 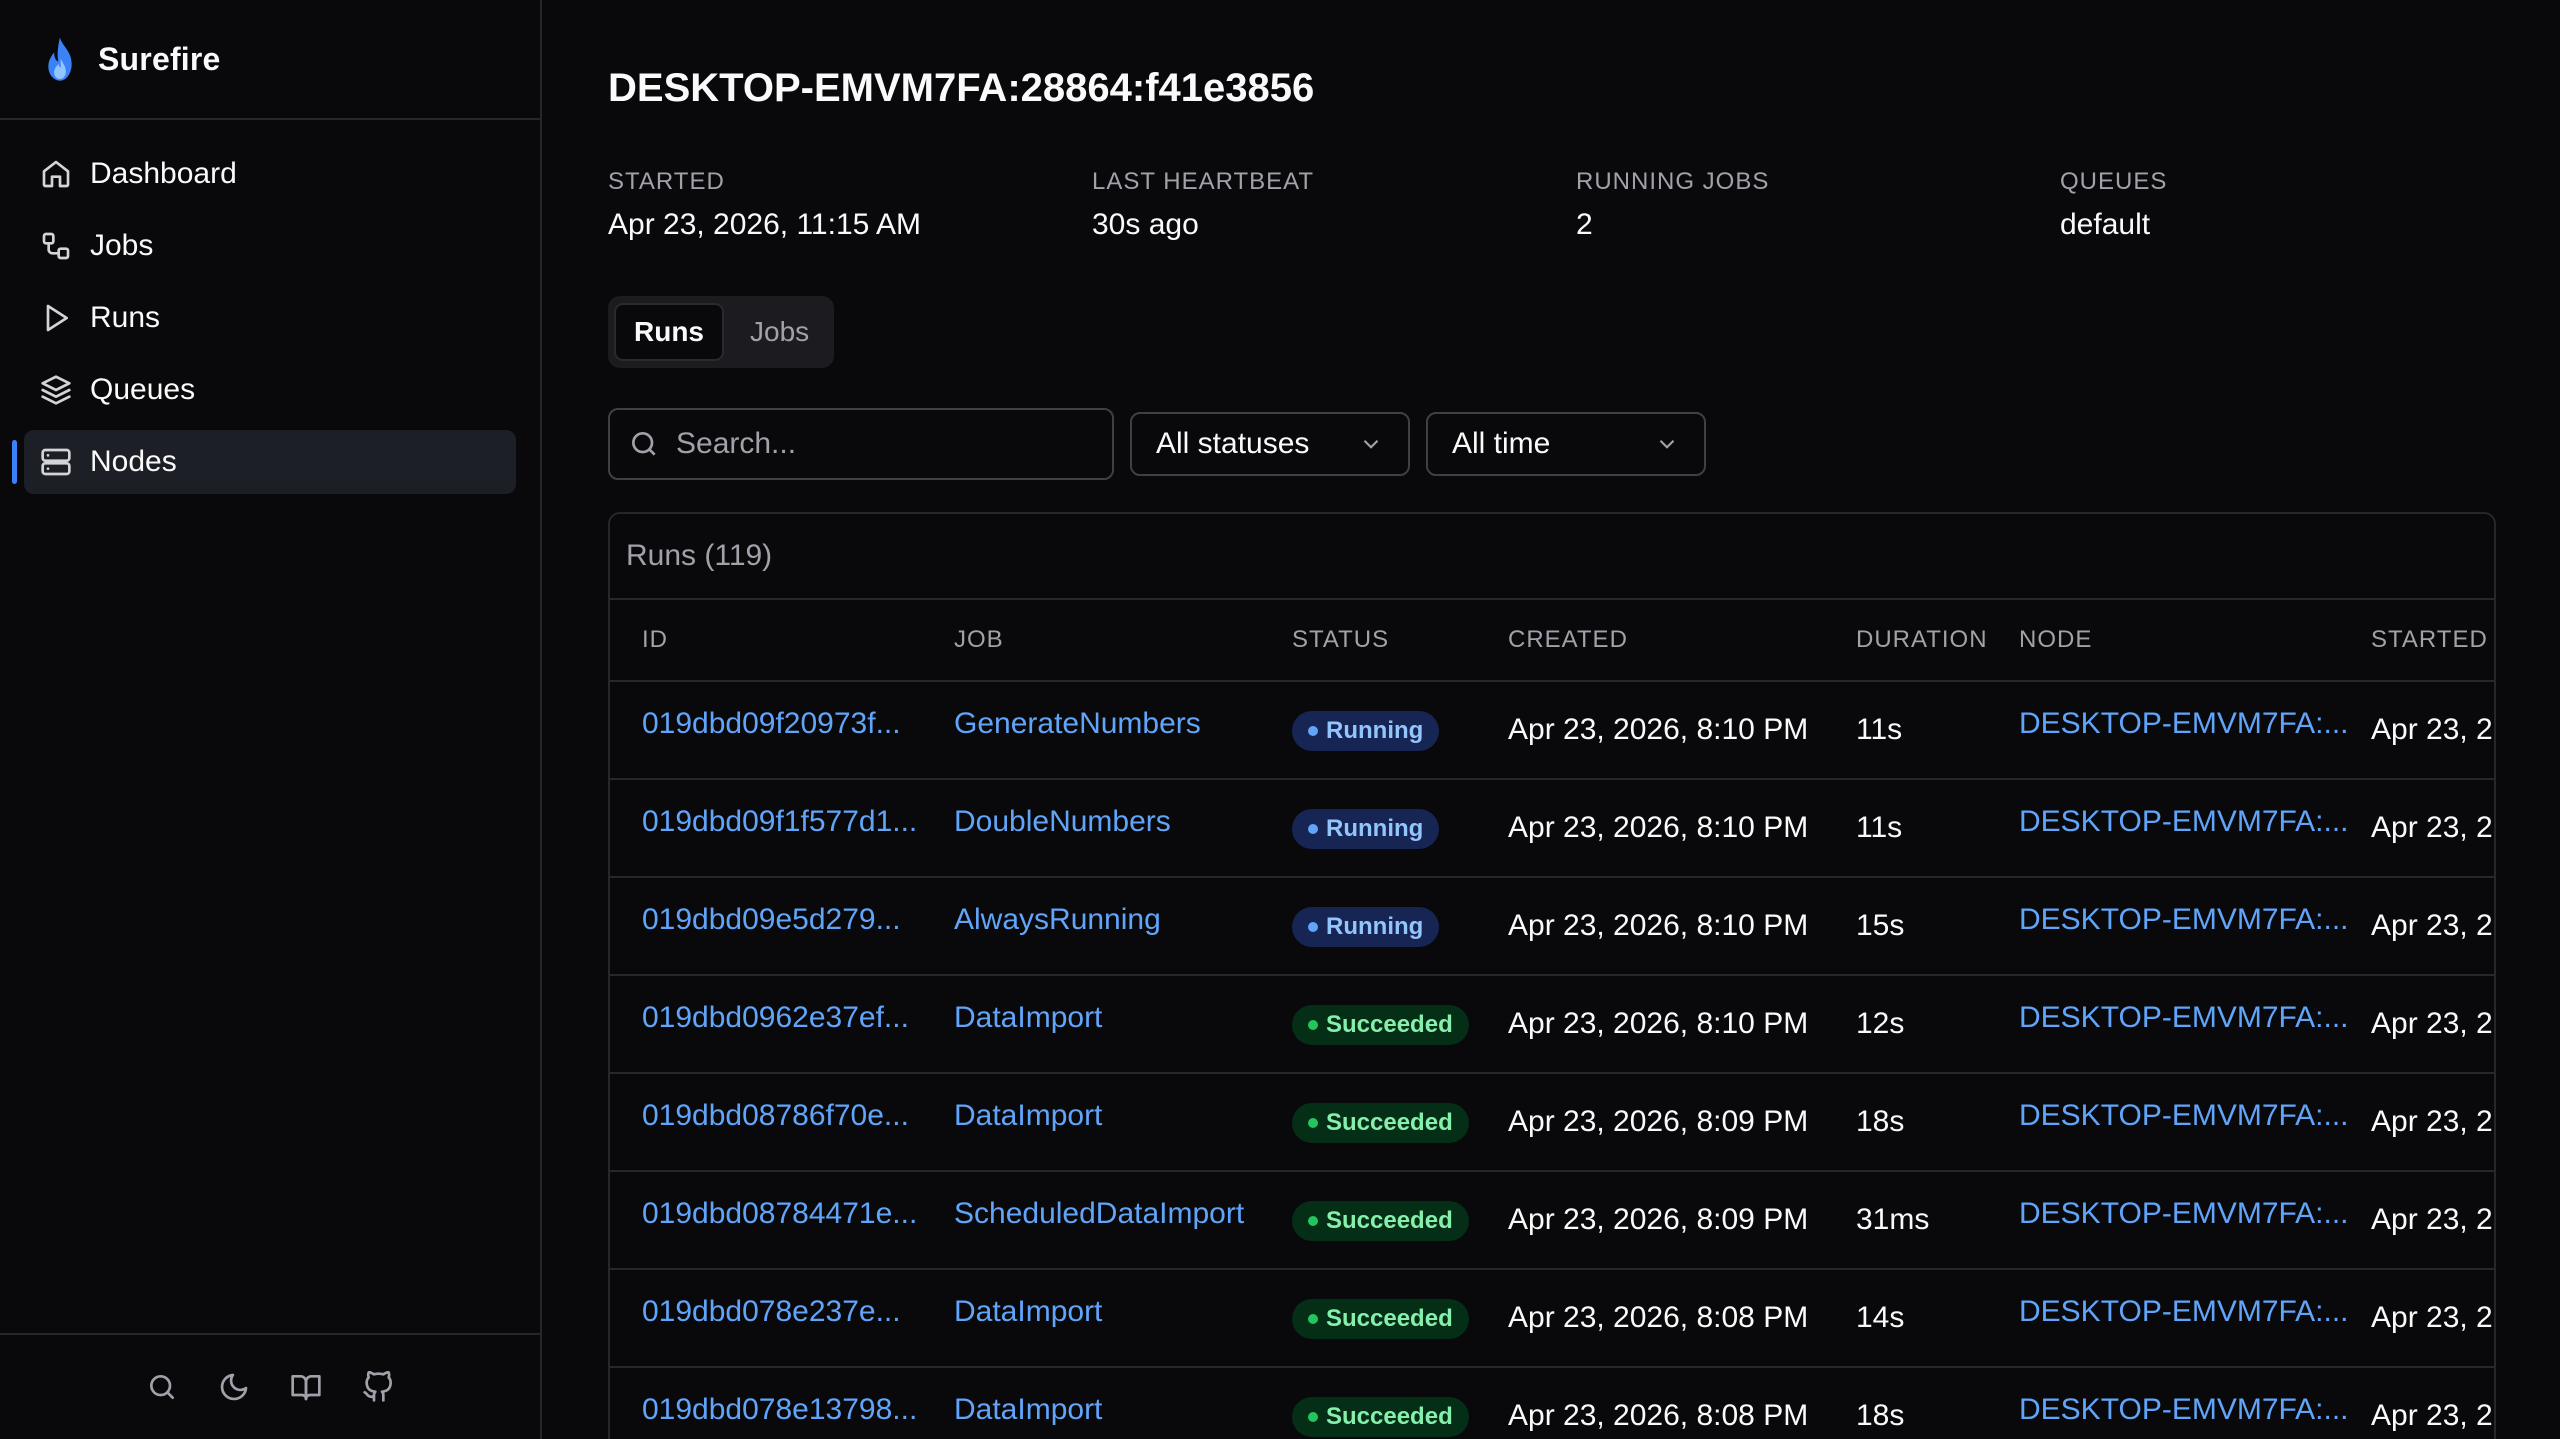 What do you see at coordinates (1566, 444) in the screenshot?
I see `time-filter-select: All time` at bounding box center [1566, 444].